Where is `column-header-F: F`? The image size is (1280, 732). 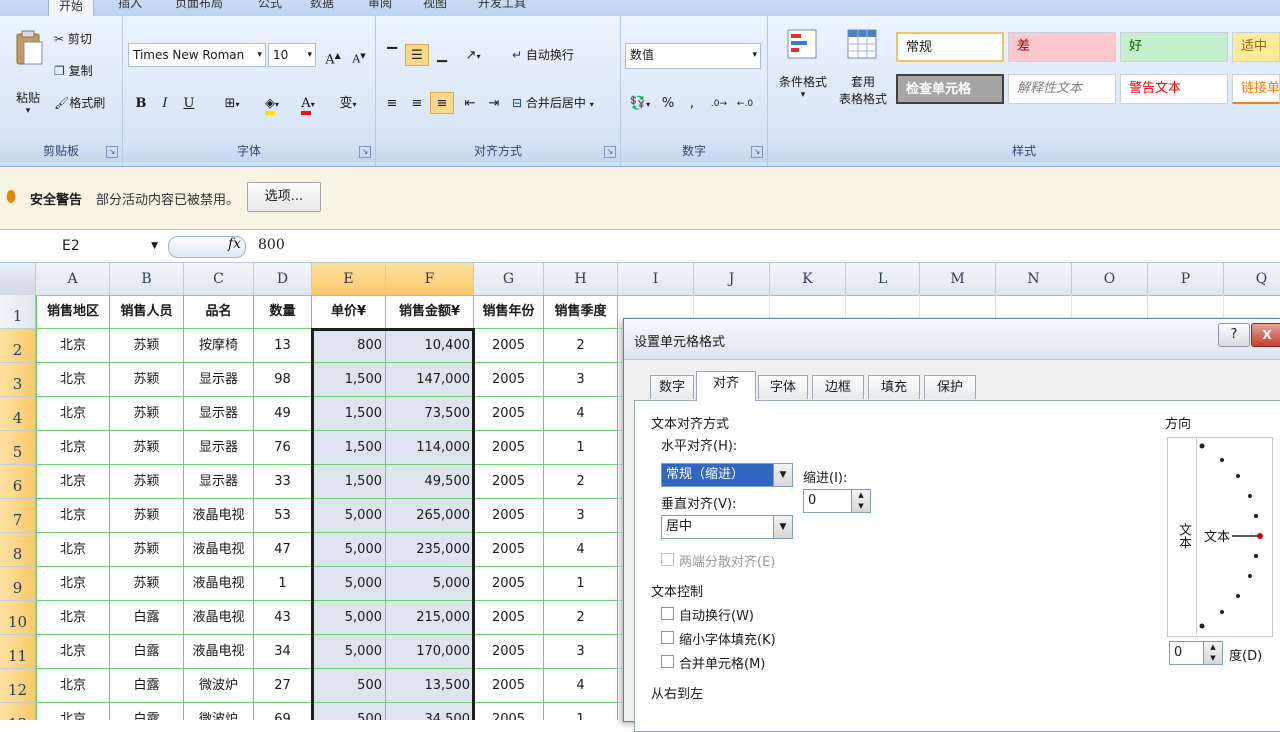
column-header-F: F is located at coordinates (430, 279).